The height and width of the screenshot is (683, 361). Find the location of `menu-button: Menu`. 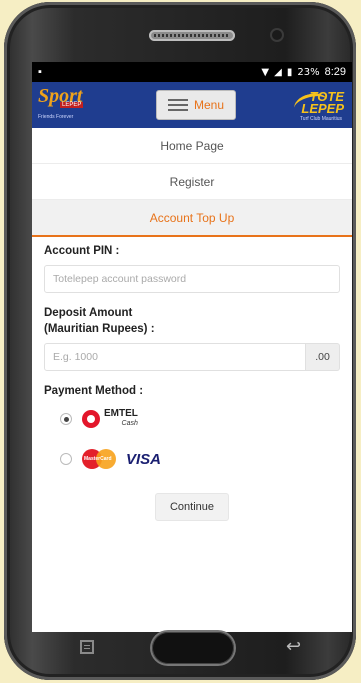

menu-button: Menu is located at coordinates (196, 105).